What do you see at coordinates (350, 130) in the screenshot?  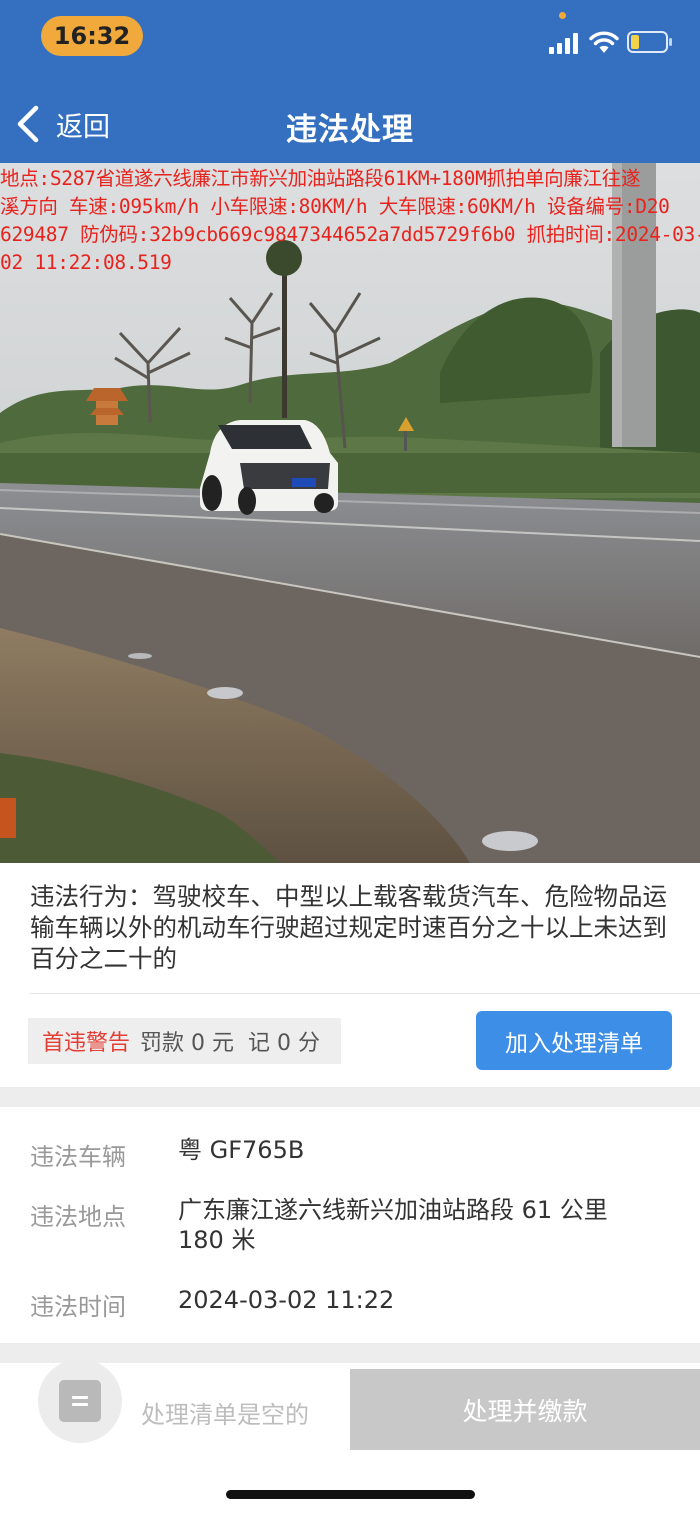 I see `page-title: 违法处理` at bounding box center [350, 130].